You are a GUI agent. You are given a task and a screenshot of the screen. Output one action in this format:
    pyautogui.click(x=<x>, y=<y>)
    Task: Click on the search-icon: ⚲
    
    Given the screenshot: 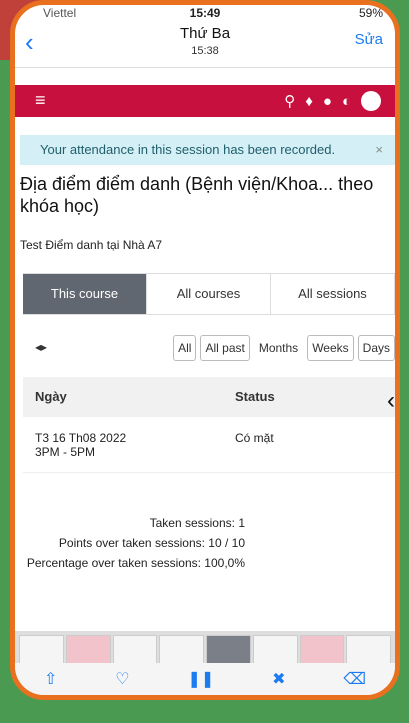 What is the action you would take?
    pyautogui.click(x=289, y=101)
    